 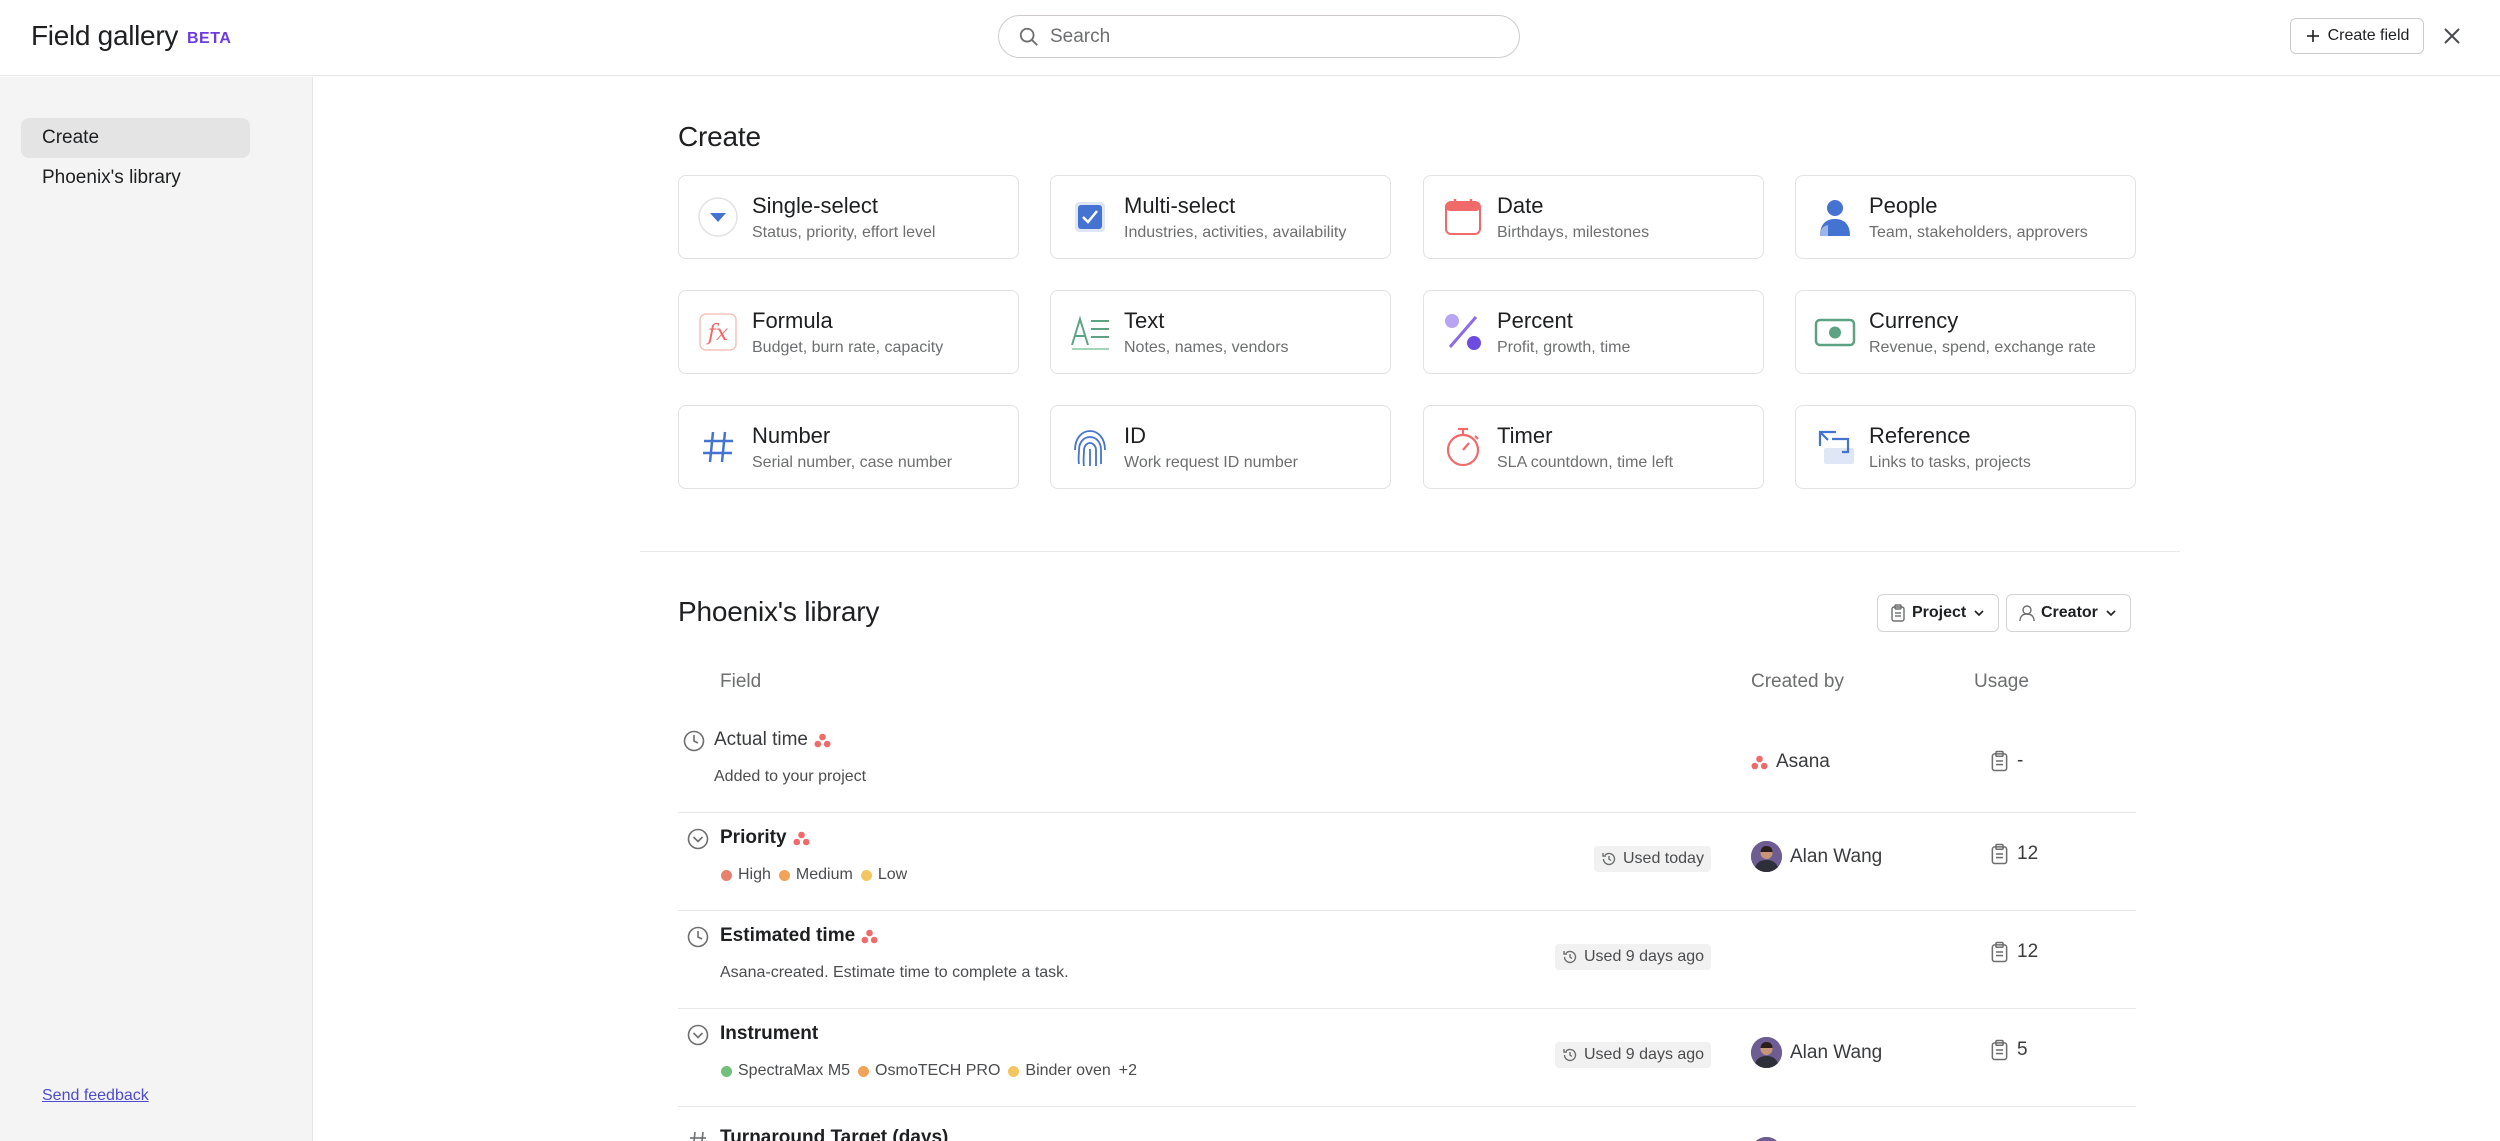 I want to click on card-desc: Status, priority, effort level, so click(x=844, y=232).